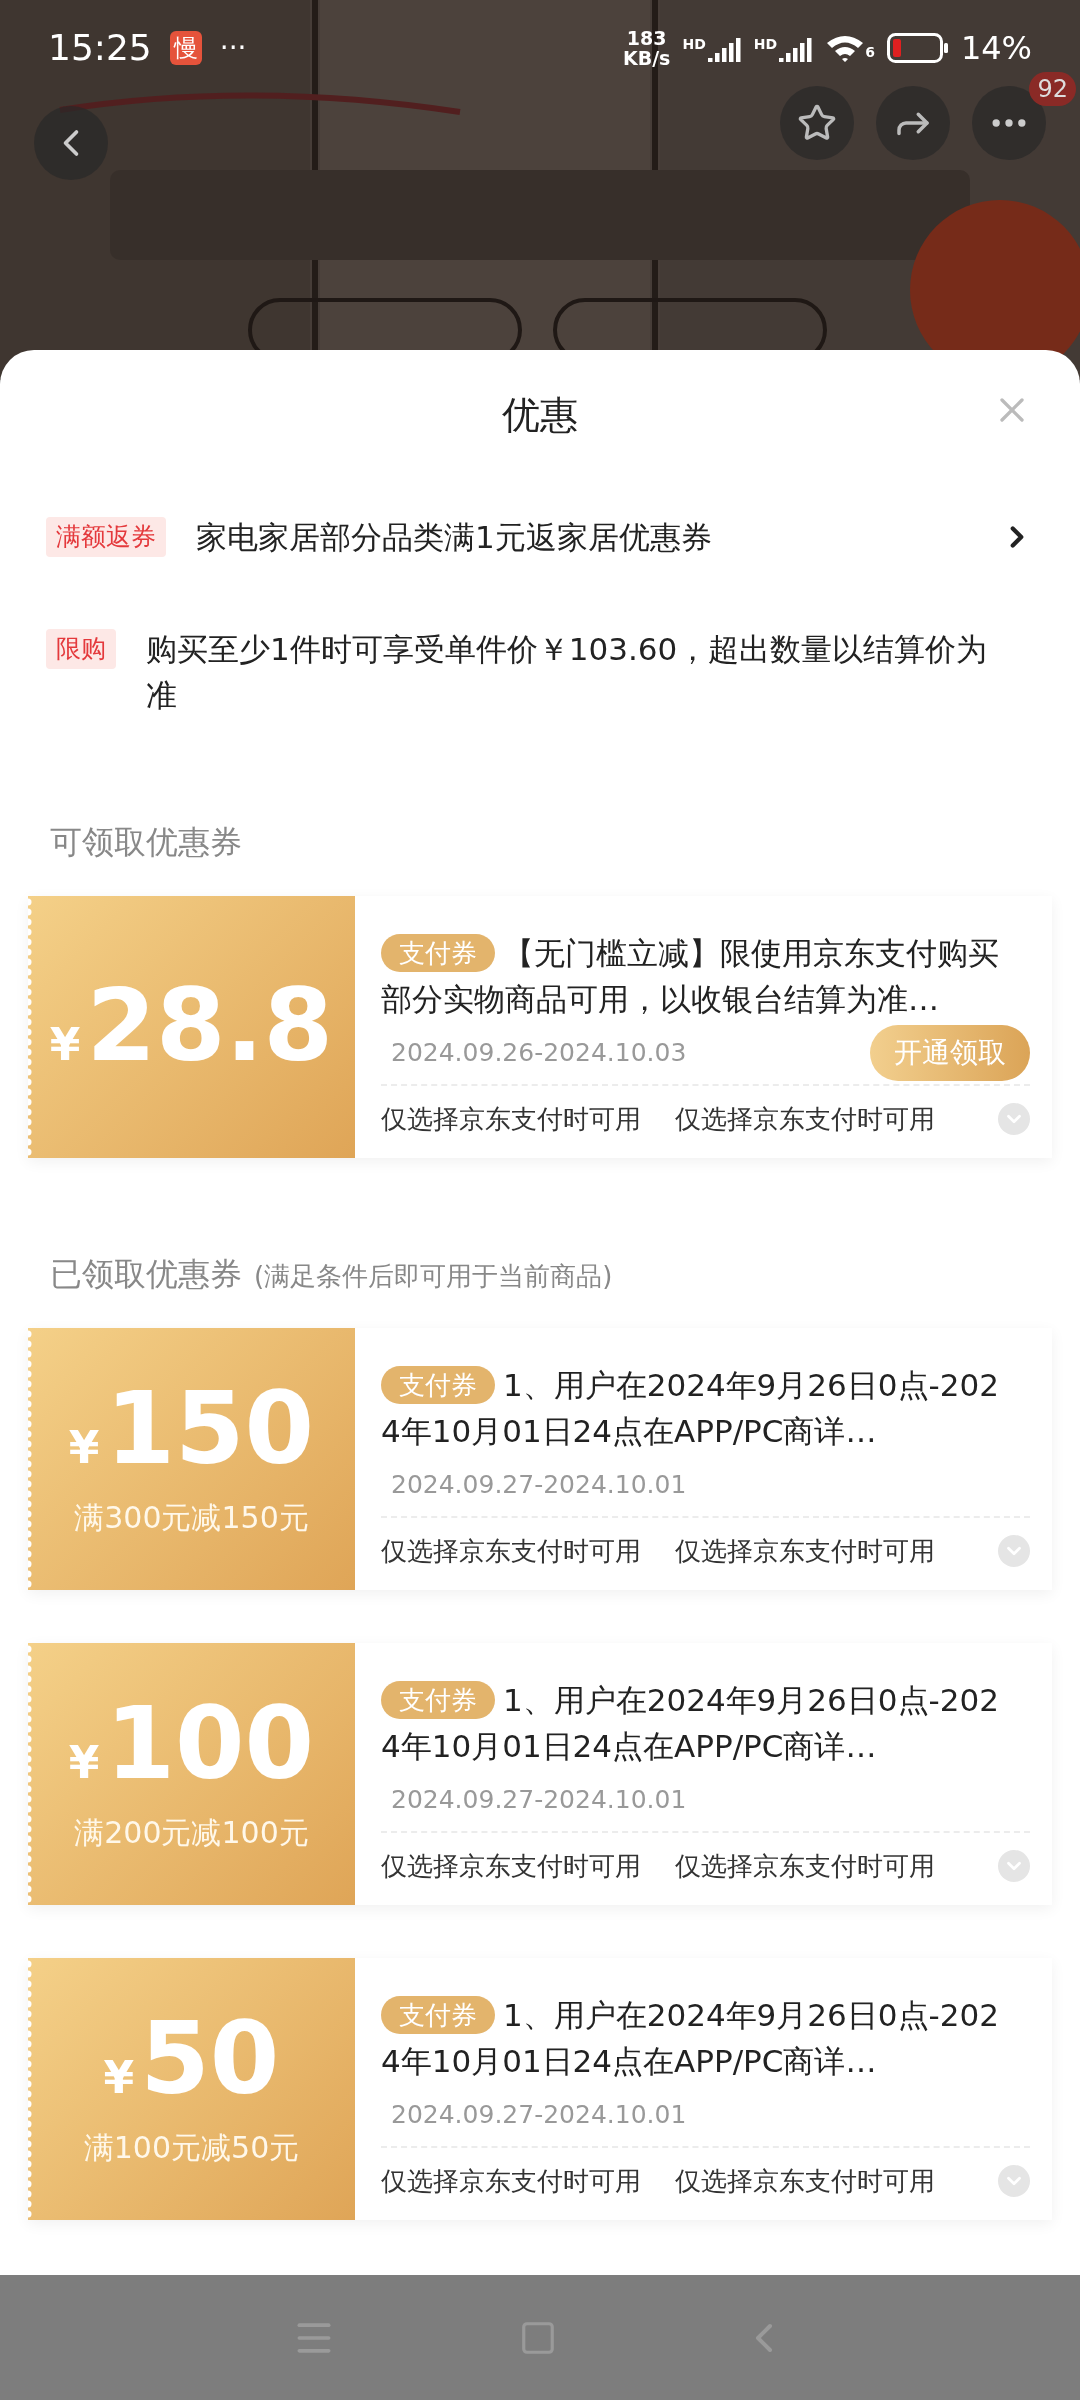  I want to click on more-notifications: ···, so click(233, 48).